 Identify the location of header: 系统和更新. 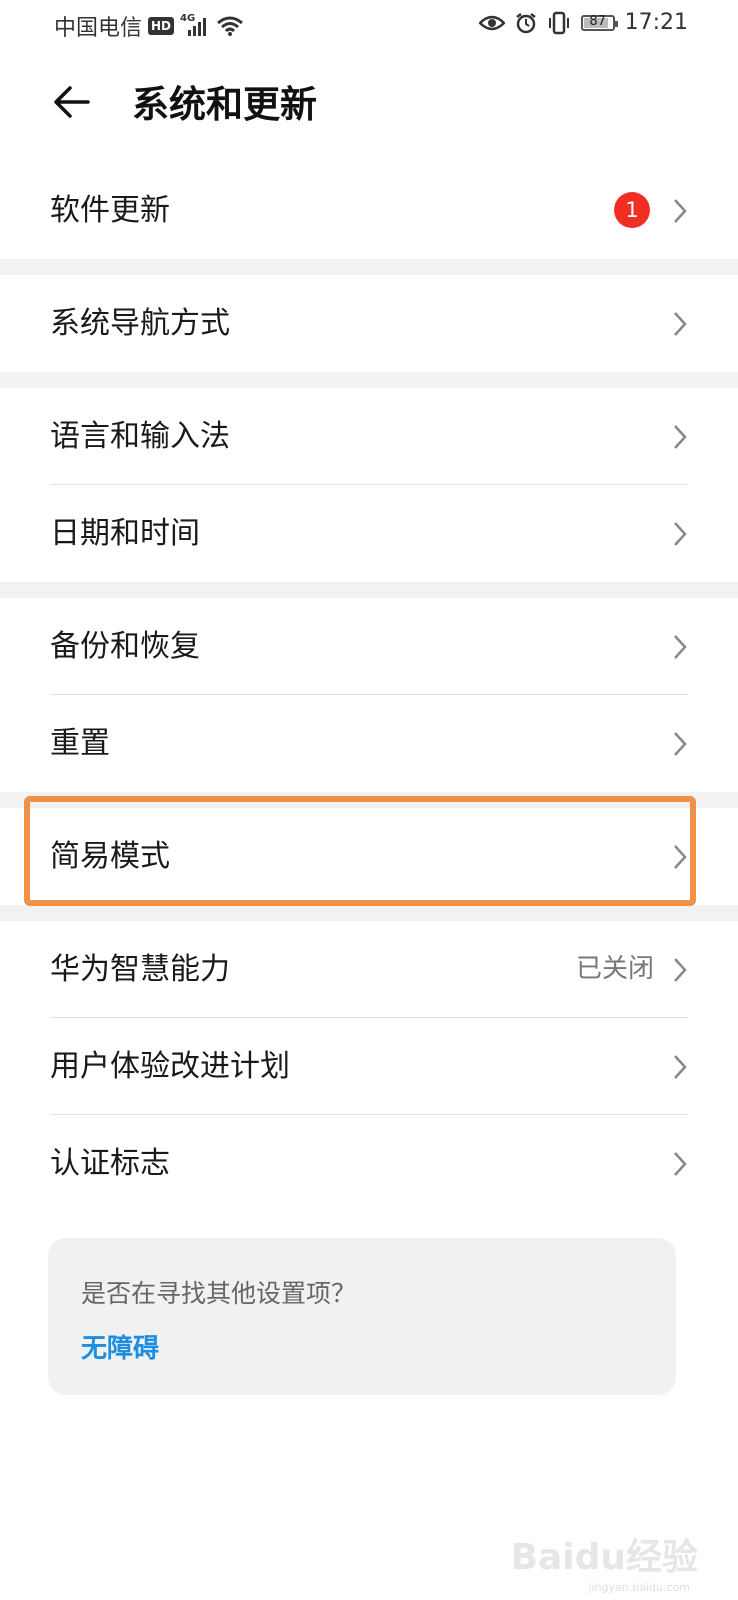
(369, 107).